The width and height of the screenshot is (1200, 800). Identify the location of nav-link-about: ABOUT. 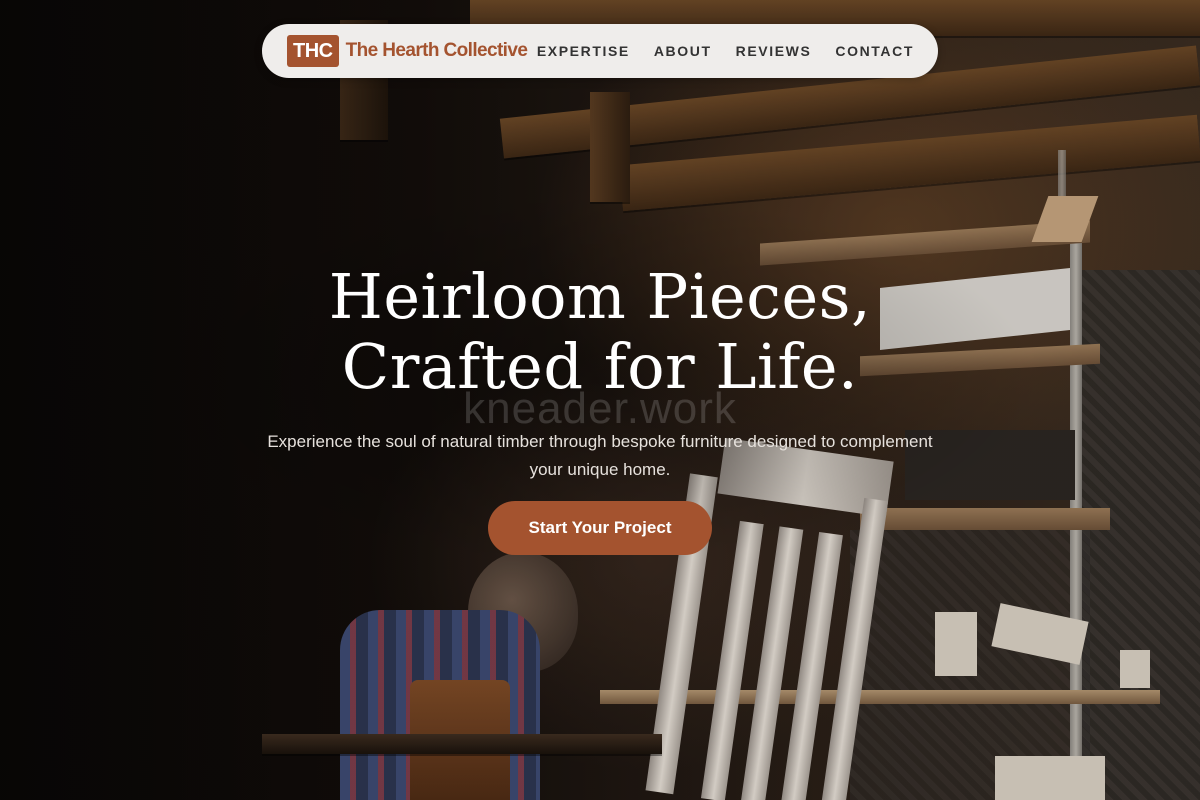
(683, 51).